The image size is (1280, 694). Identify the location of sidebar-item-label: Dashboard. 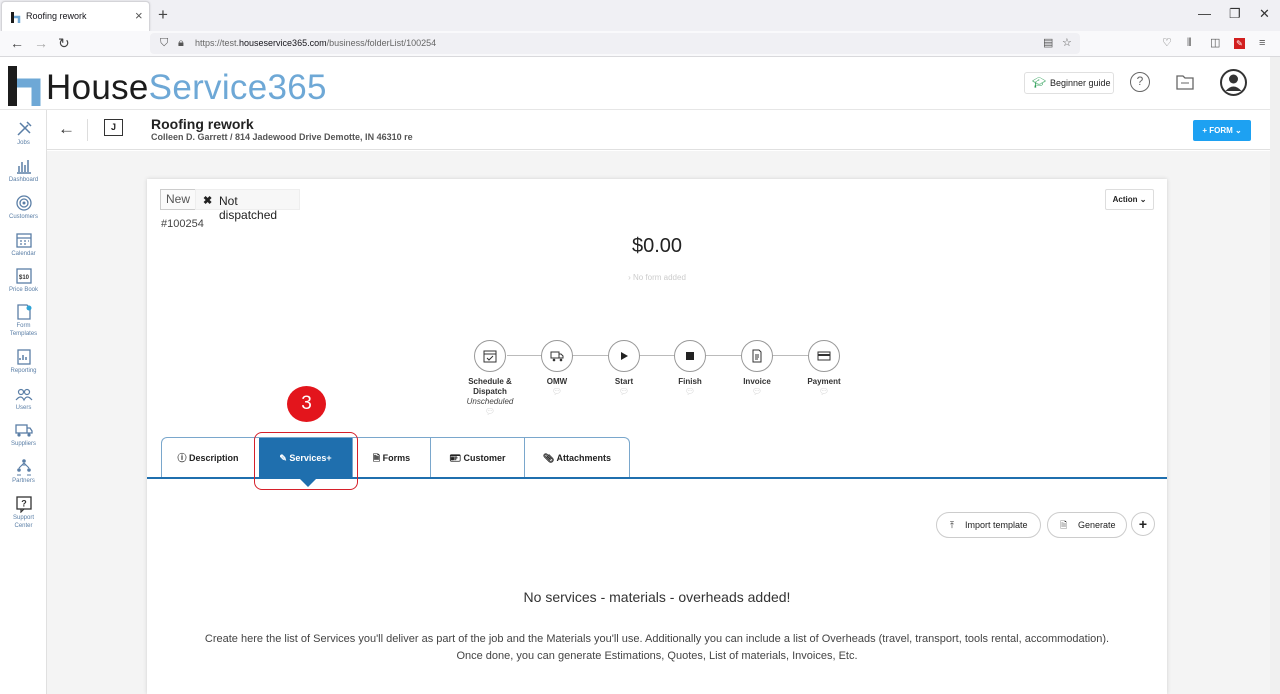
(23, 180).